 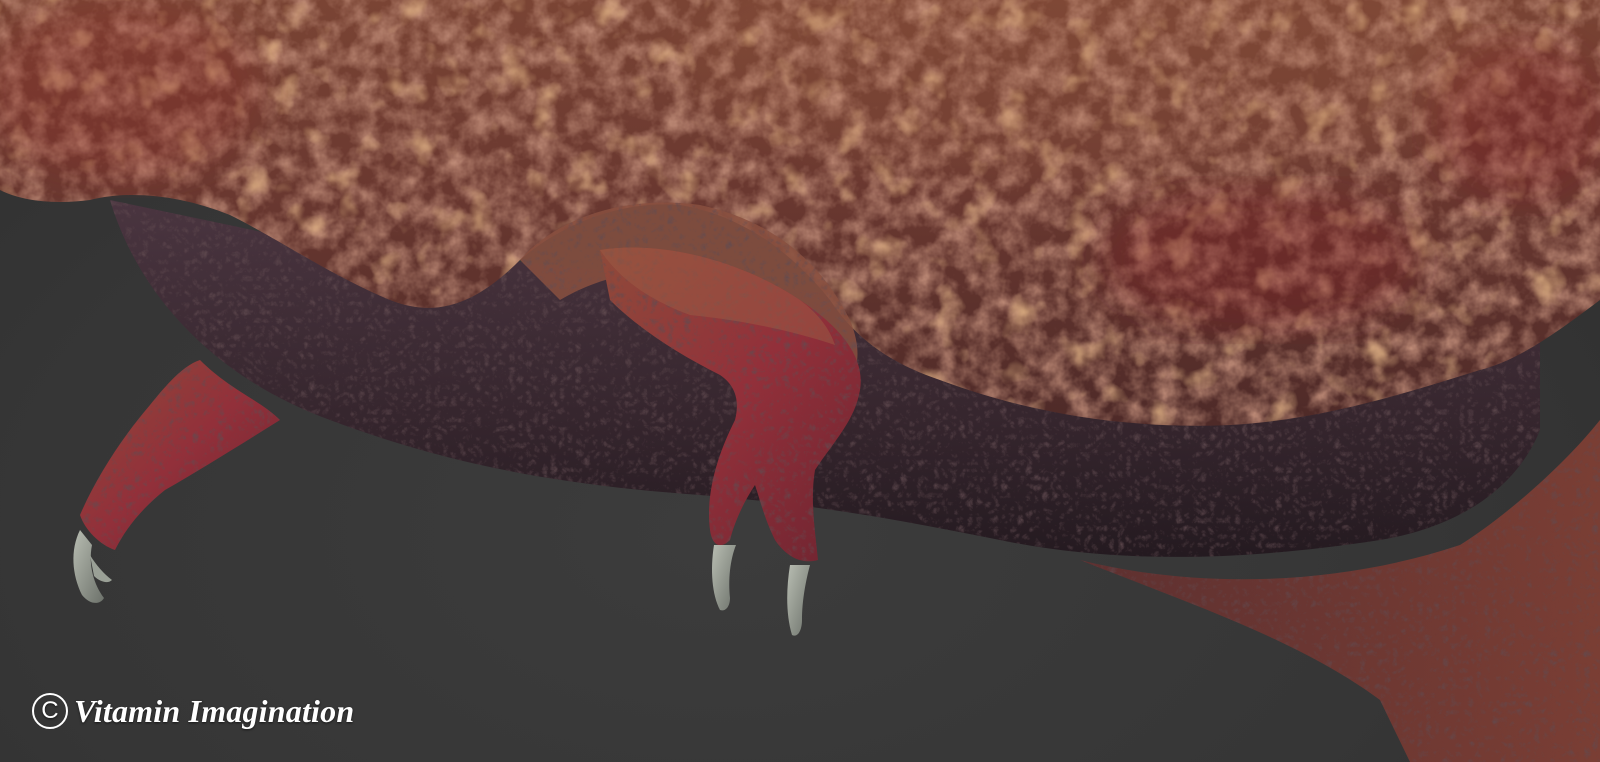 What do you see at coordinates (214, 710) in the screenshot?
I see `watermark-text: Vitamin Imagination` at bounding box center [214, 710].